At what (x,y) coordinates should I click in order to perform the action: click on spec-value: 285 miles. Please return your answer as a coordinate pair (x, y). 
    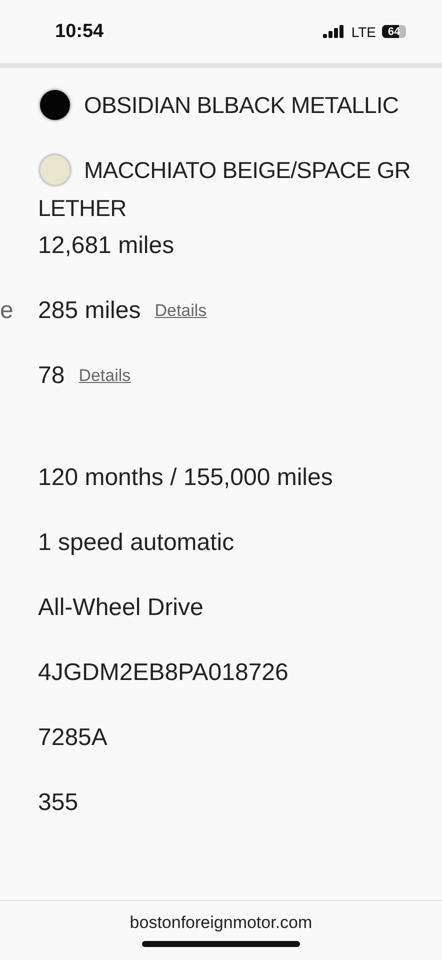
    Looking at the image, I should click on (89, 311).